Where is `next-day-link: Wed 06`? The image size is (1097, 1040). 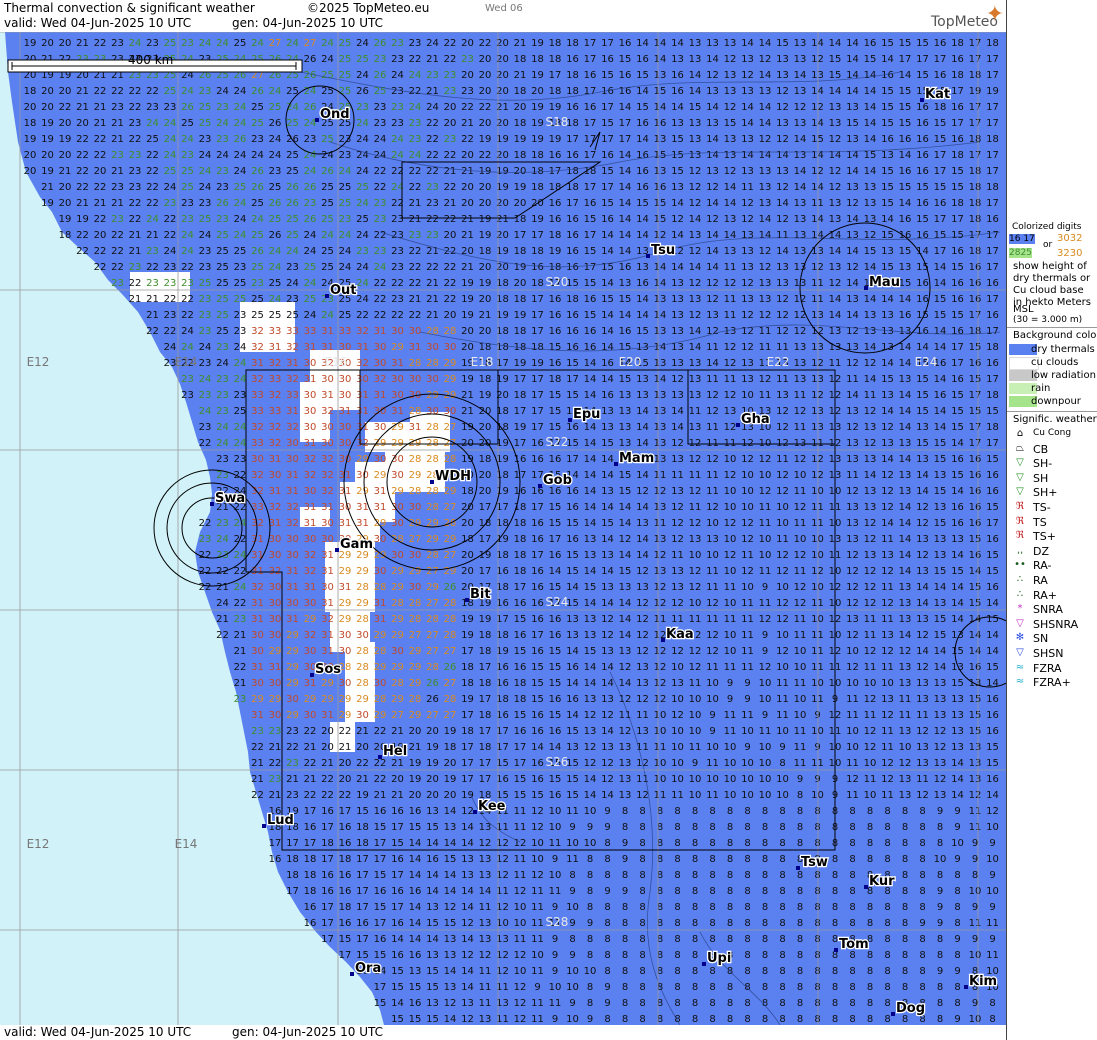
next-day-link: Wed 06 is located at coordinates (504, 8).